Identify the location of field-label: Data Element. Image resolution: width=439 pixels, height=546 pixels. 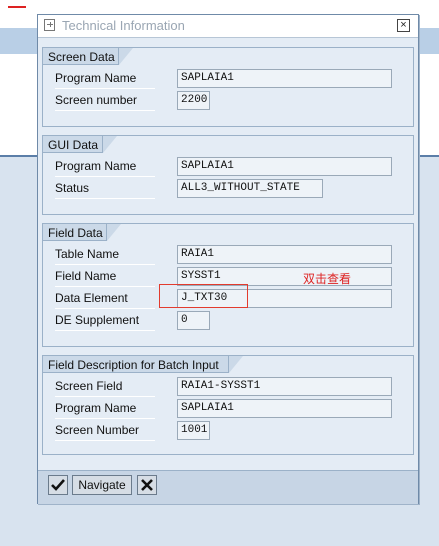
(105, 299).